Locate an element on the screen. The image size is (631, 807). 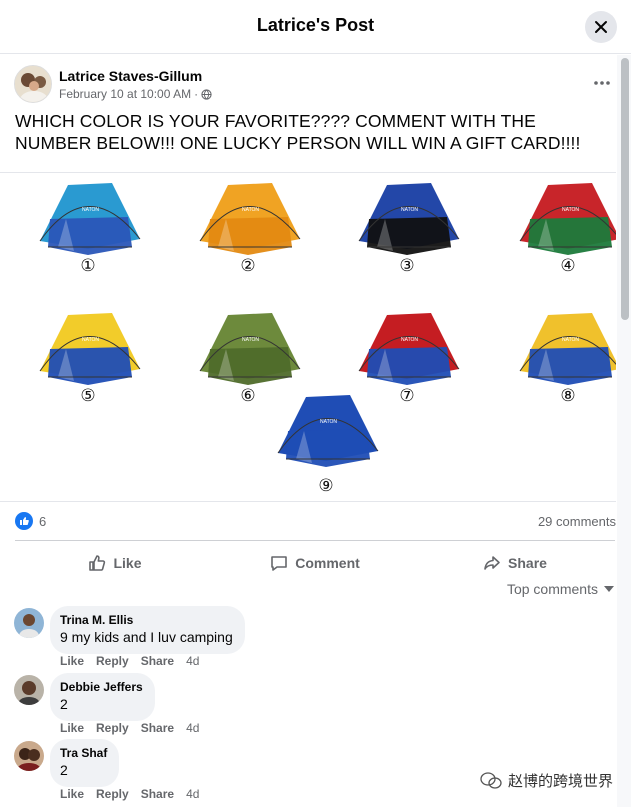
dialog-title: Latrice's Post is located at coordinates (315, 25).